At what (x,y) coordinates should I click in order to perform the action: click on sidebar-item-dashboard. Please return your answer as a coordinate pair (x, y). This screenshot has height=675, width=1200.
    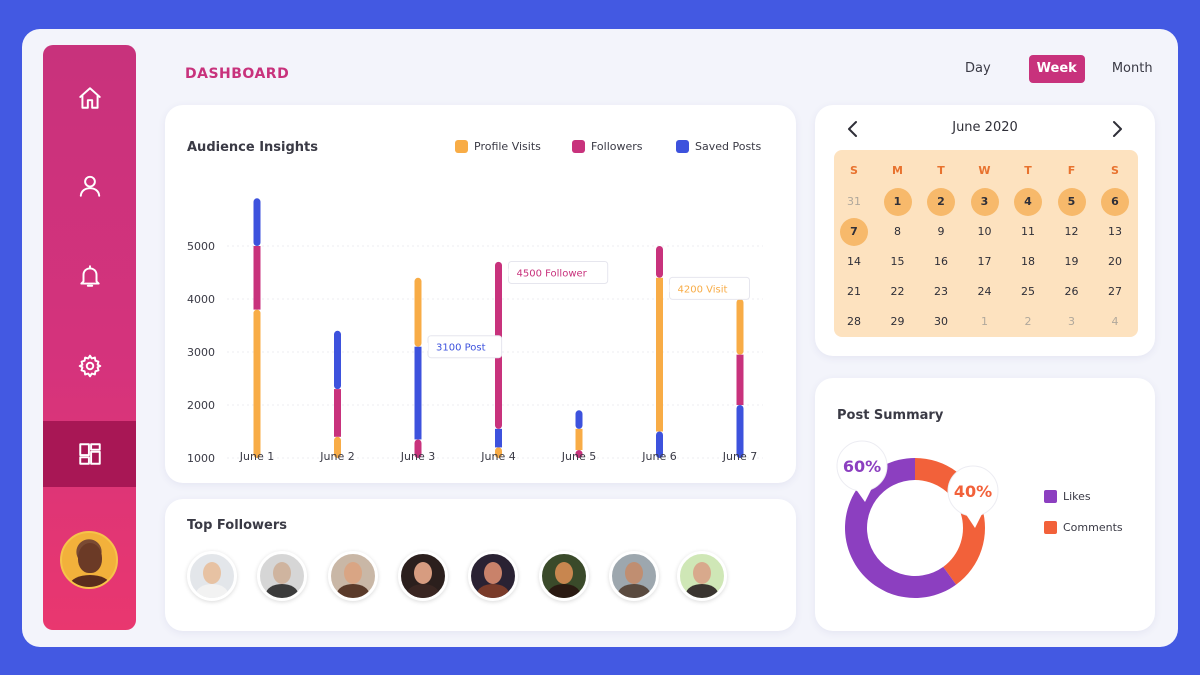
    Looking at the image, I should click on (89, 454).